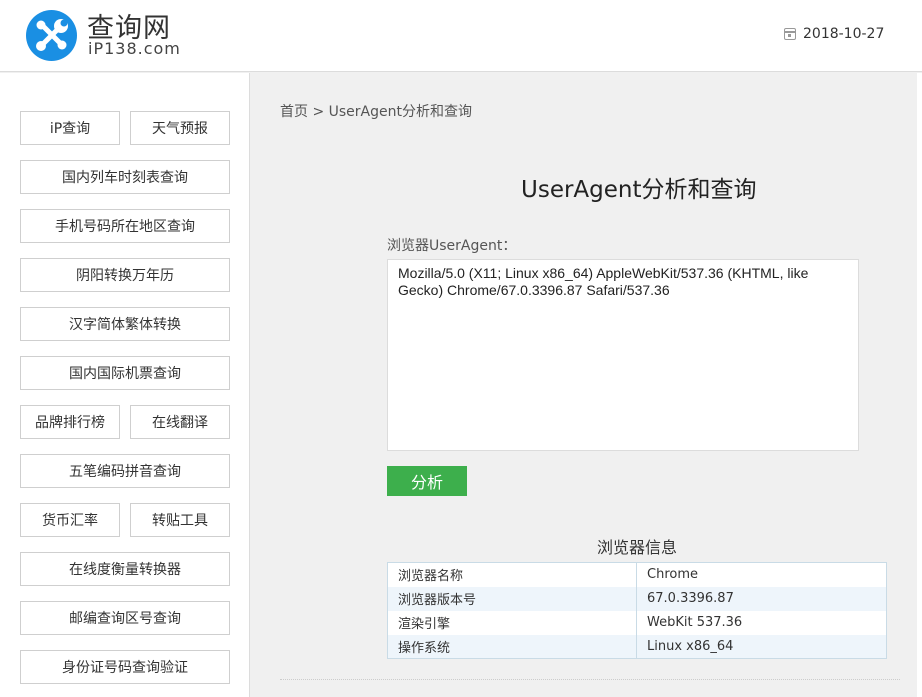  I want to click on info-value-render-engine: WebKit 537.36, so click(761, 622).